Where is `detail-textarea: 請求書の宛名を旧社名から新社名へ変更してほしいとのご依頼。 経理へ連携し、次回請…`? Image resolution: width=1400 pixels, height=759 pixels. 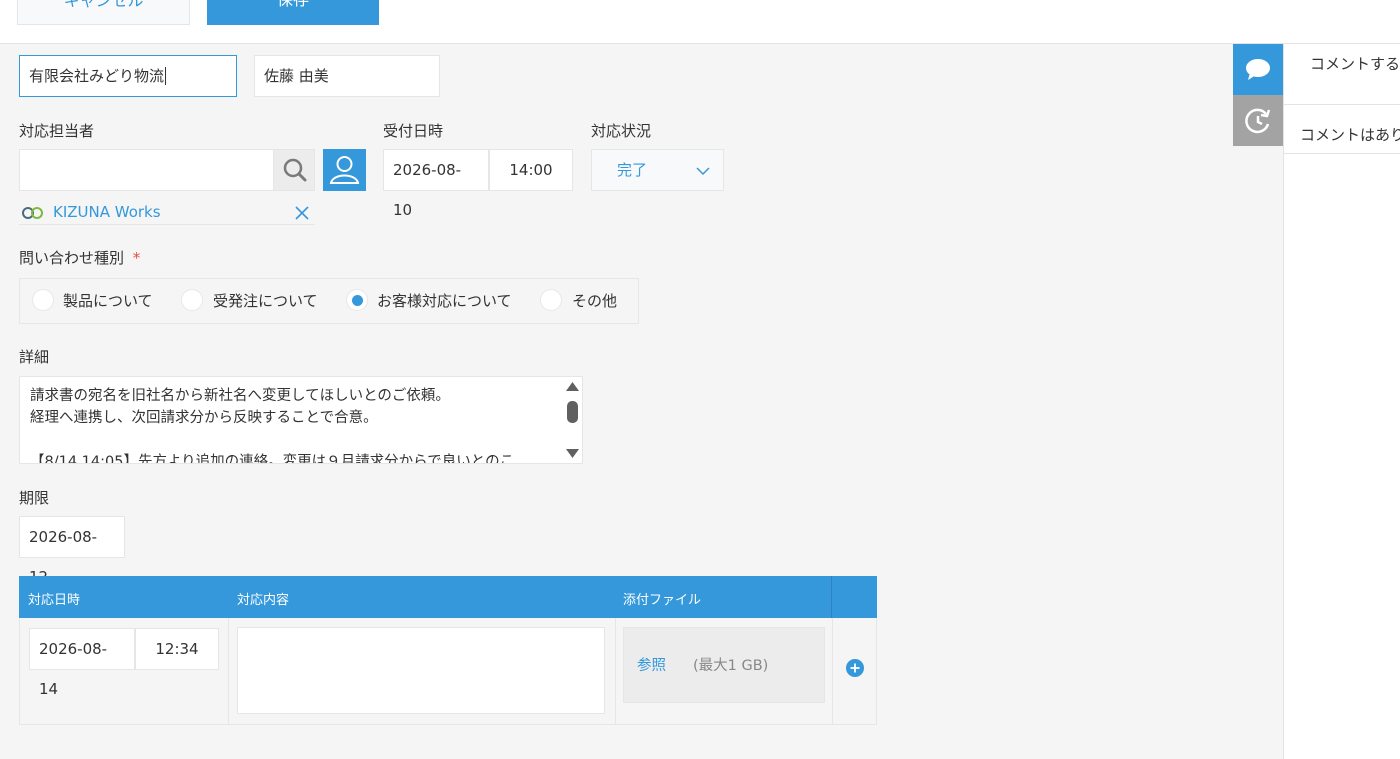
detail-textarea: 請求書の宛名を旧社名から新社名へ変更してほしいとのご依頼。 経理へ連携し、次回請… is located at coordinates (301, 420).